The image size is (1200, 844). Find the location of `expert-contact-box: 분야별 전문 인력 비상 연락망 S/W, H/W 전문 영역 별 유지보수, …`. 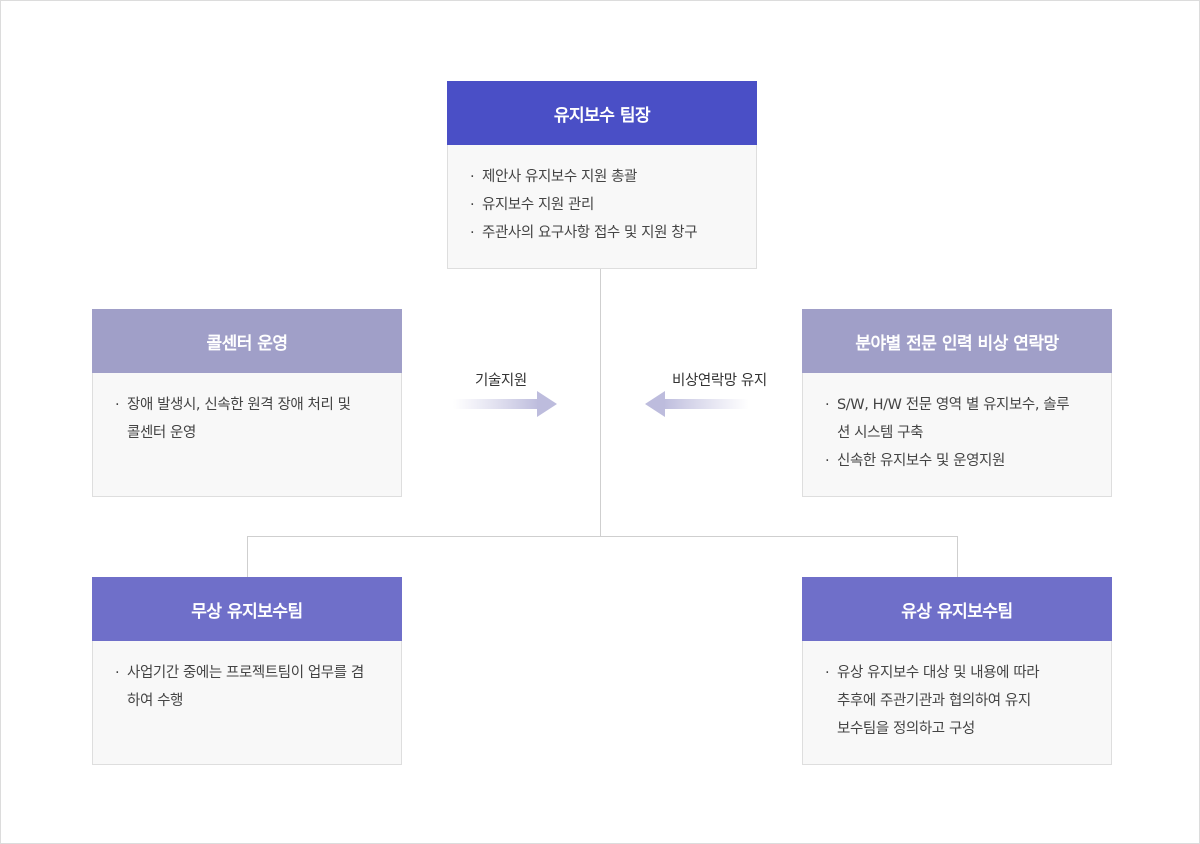

expert-contact-box: 분야별 전문 인력 비상 연락망 S/W, H/W 전문 영역 별 유지보수, … is located at coordinates (957, 403).